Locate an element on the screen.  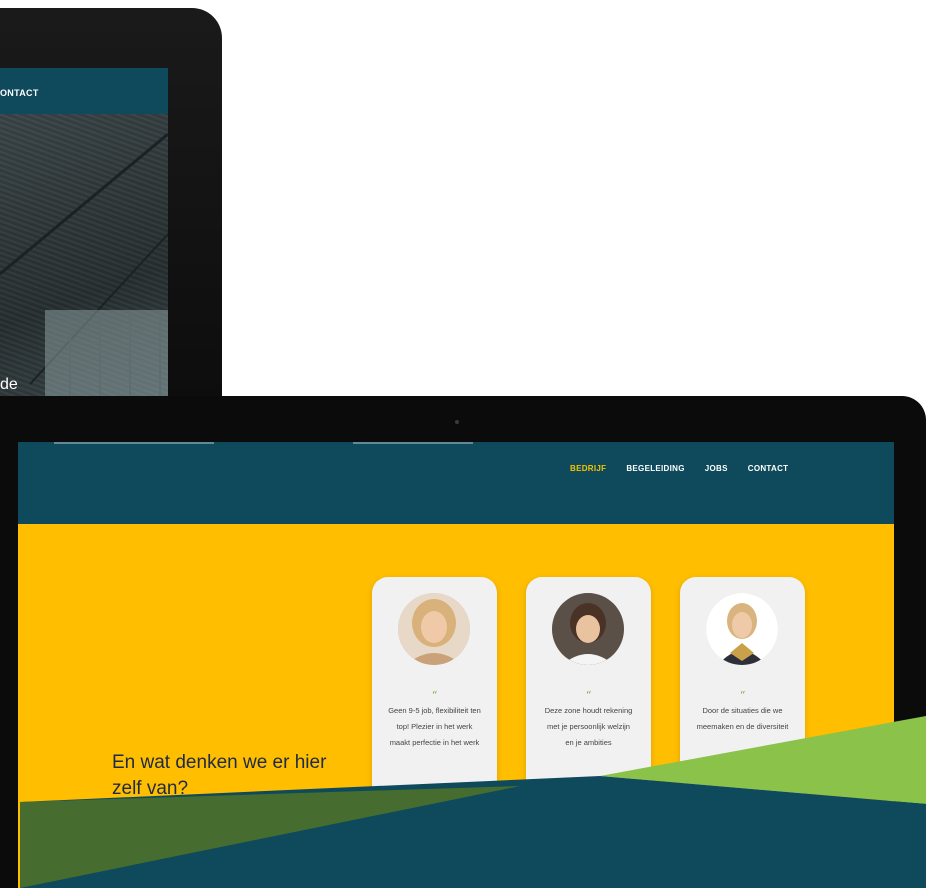
tablet-nav-bar: ONTACT is located at coordinates (84, 91).